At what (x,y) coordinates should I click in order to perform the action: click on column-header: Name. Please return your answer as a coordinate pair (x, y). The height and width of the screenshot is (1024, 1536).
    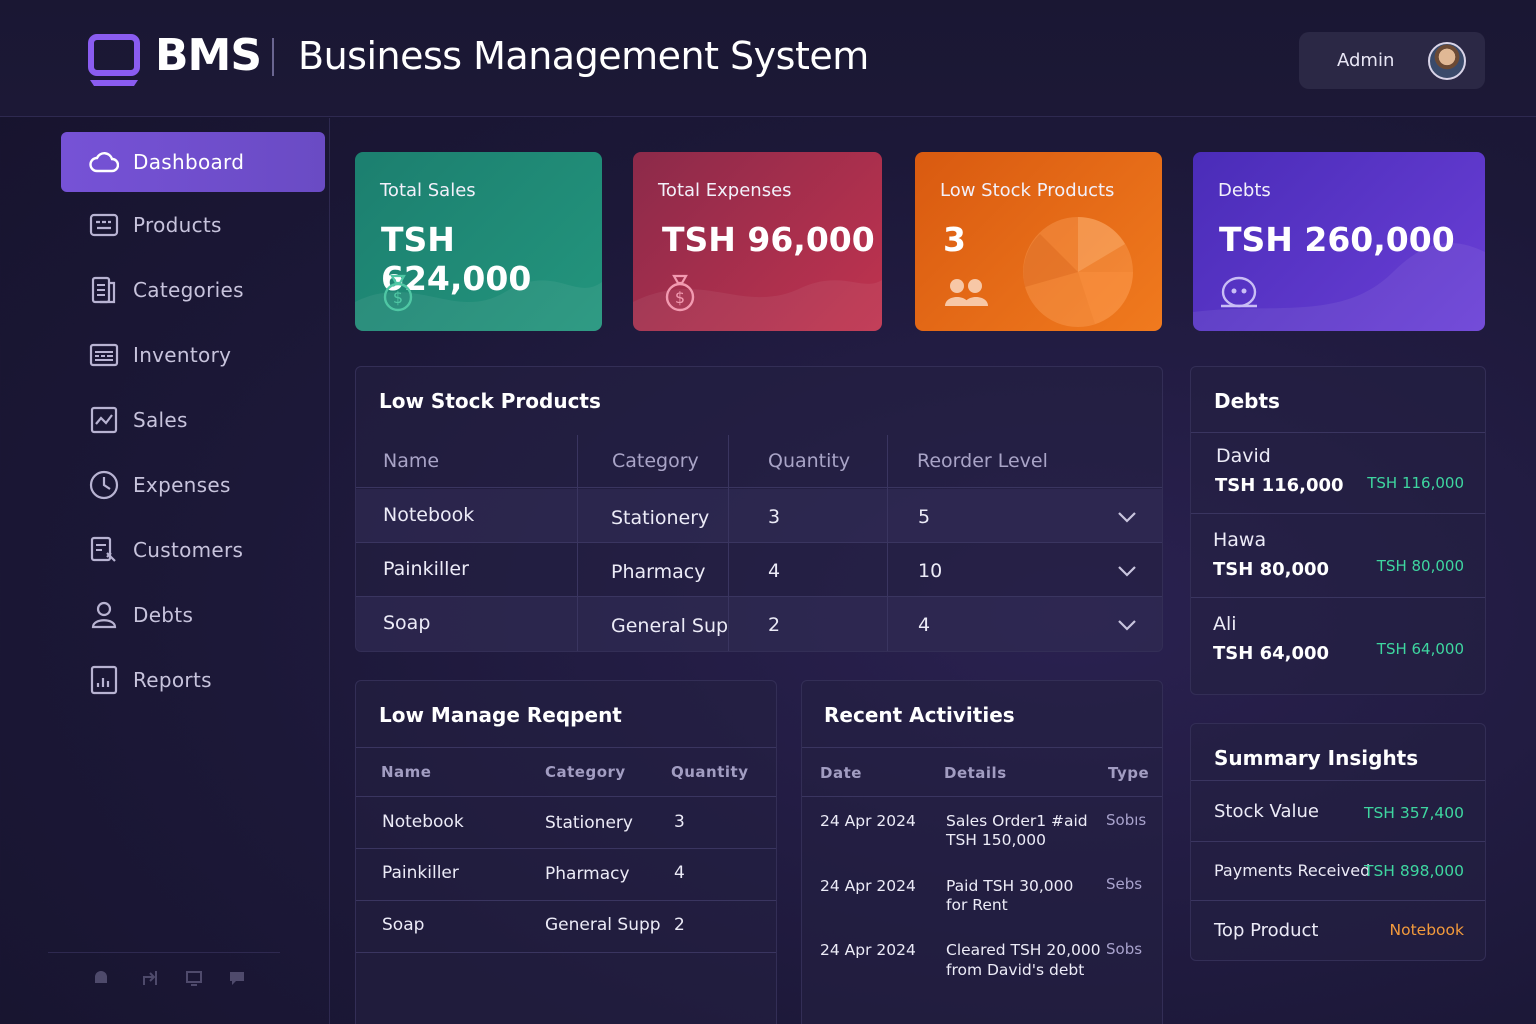
    Looking at the image, I should click on (406, 772).